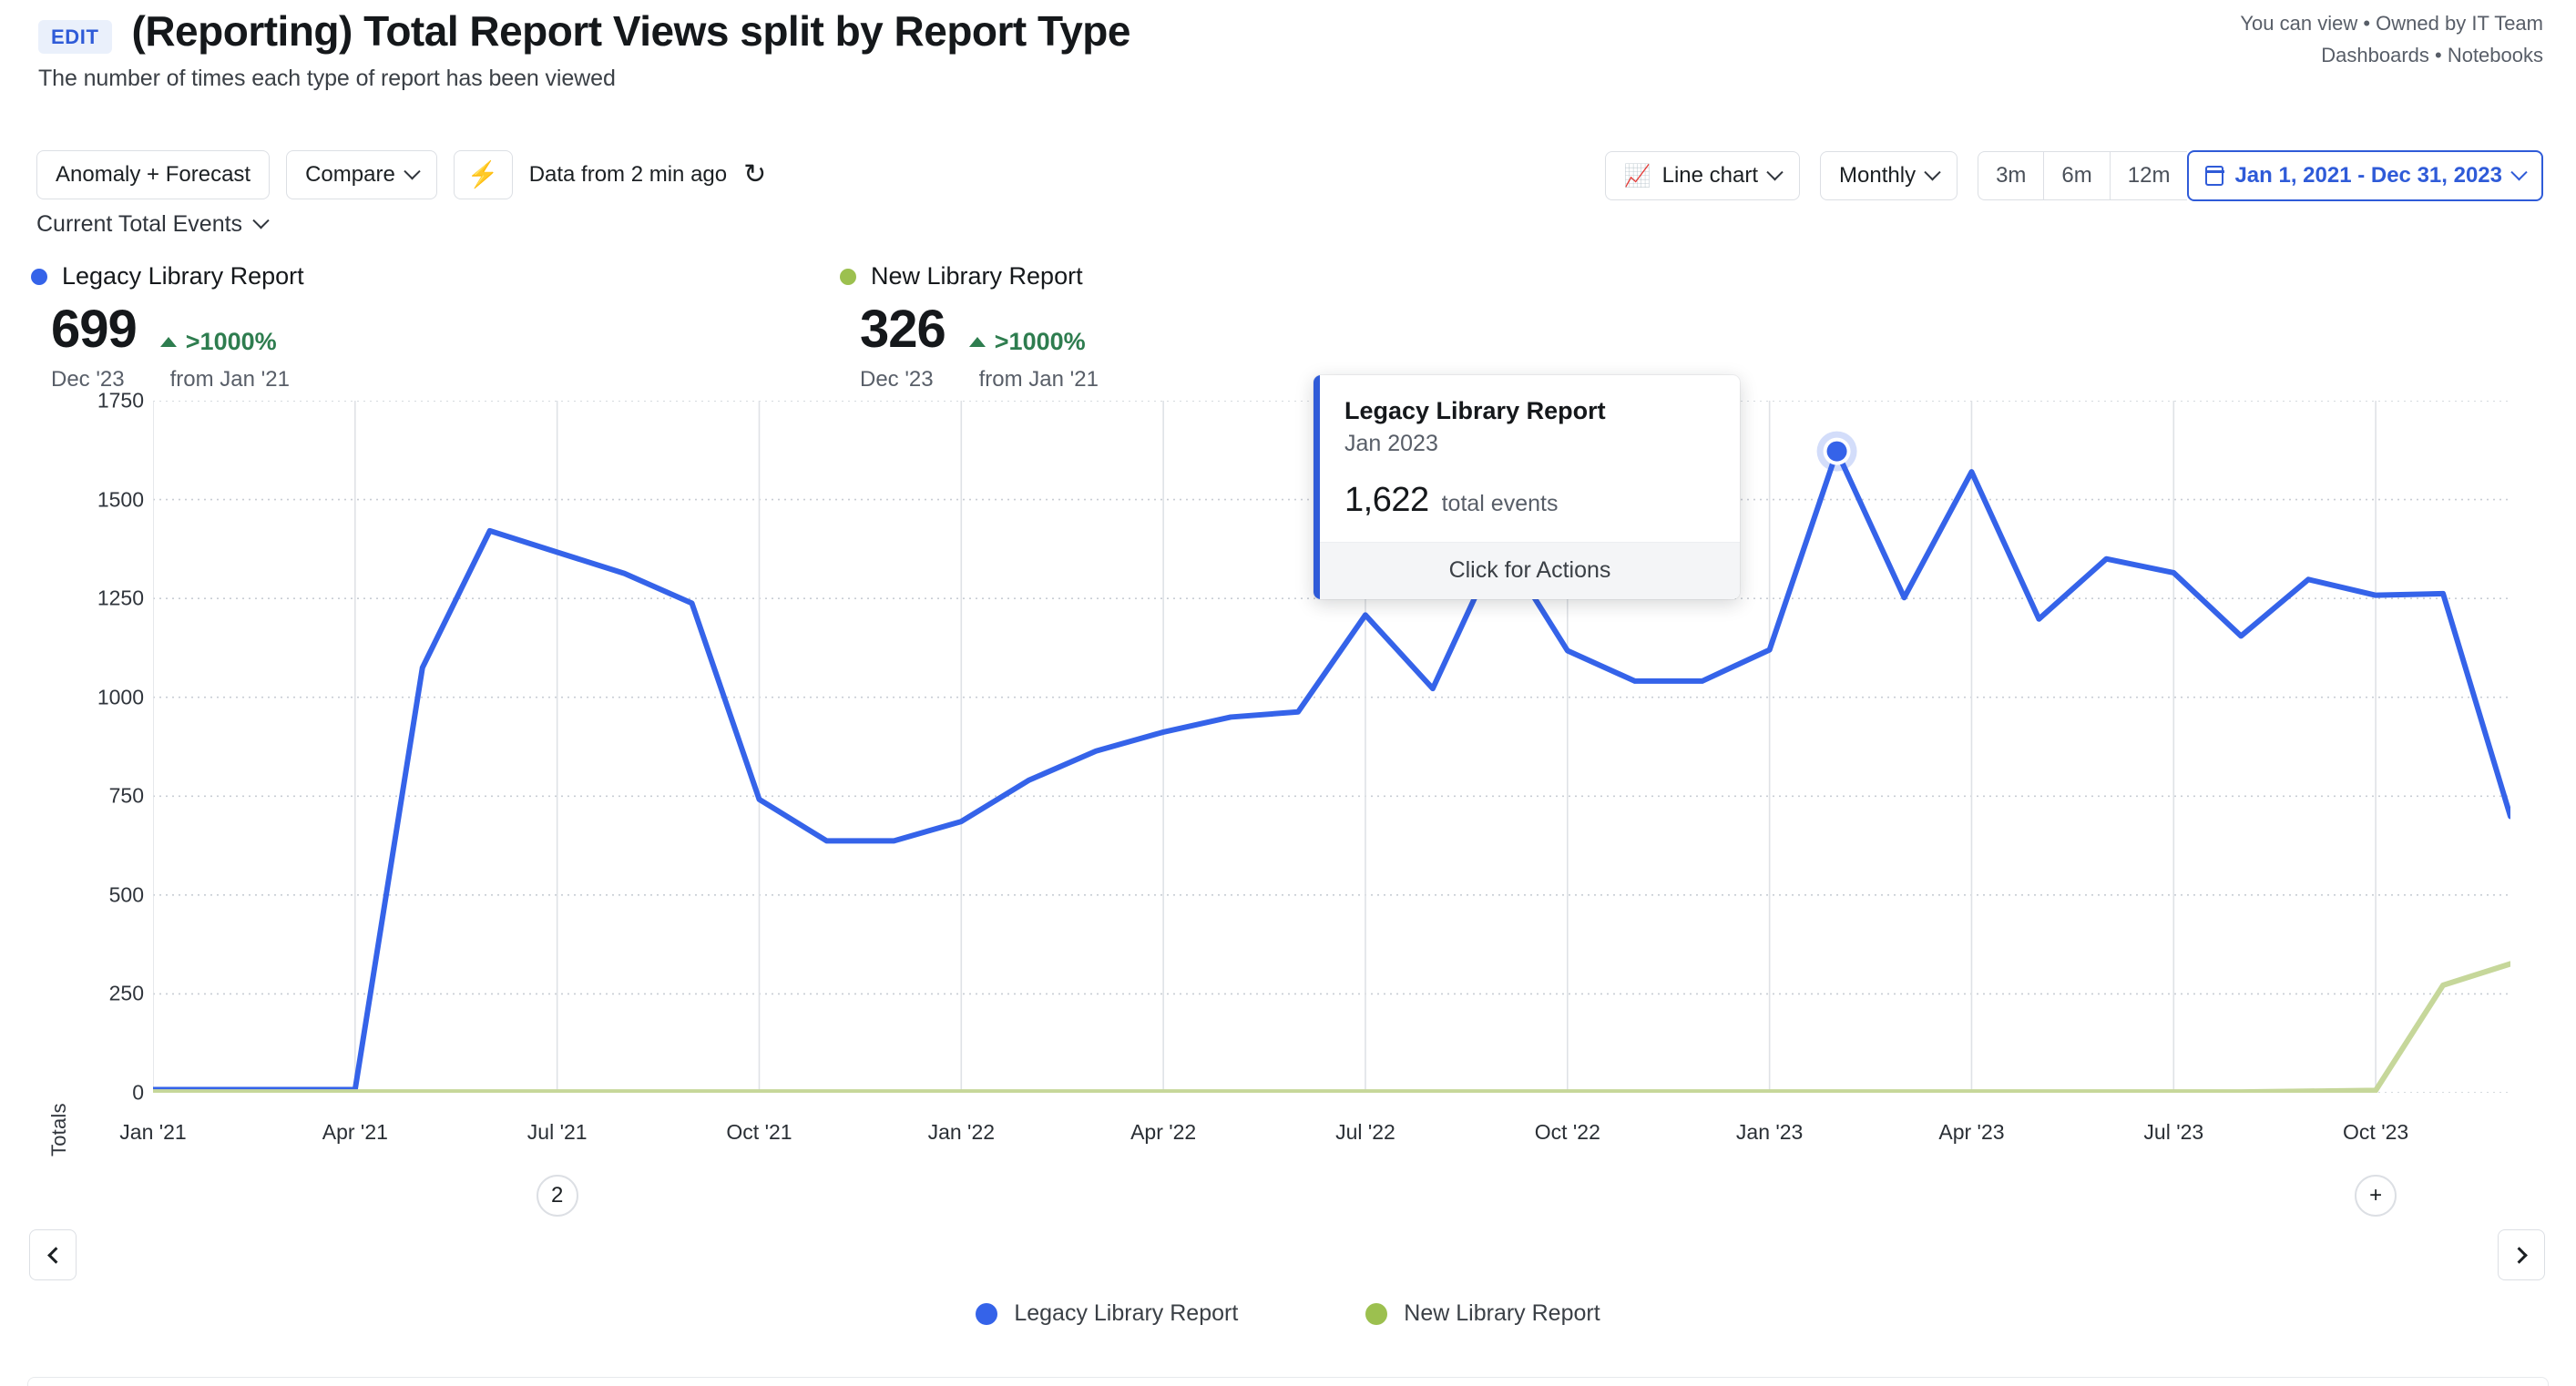 The width and height of the screenshot is (2576, 1386). I want to click on date-range-picker: Jan 1, 2021 - Dec 31, 2023, so click(2365, 175).